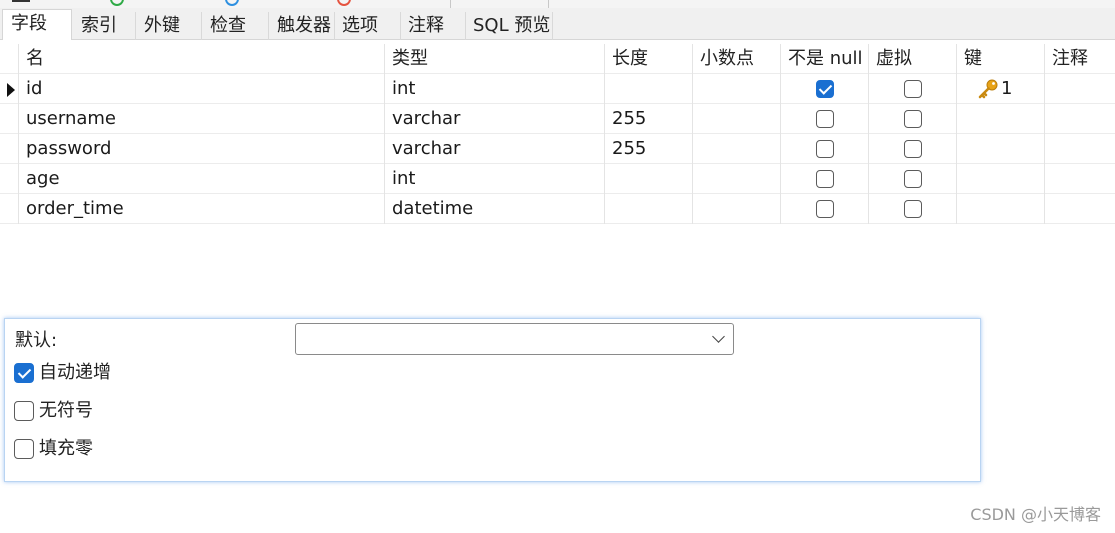 The image size is (1115, 533). Describe the element at coordinates (9, 59) in the screenshot. I see `row-indicator-header` at that location.